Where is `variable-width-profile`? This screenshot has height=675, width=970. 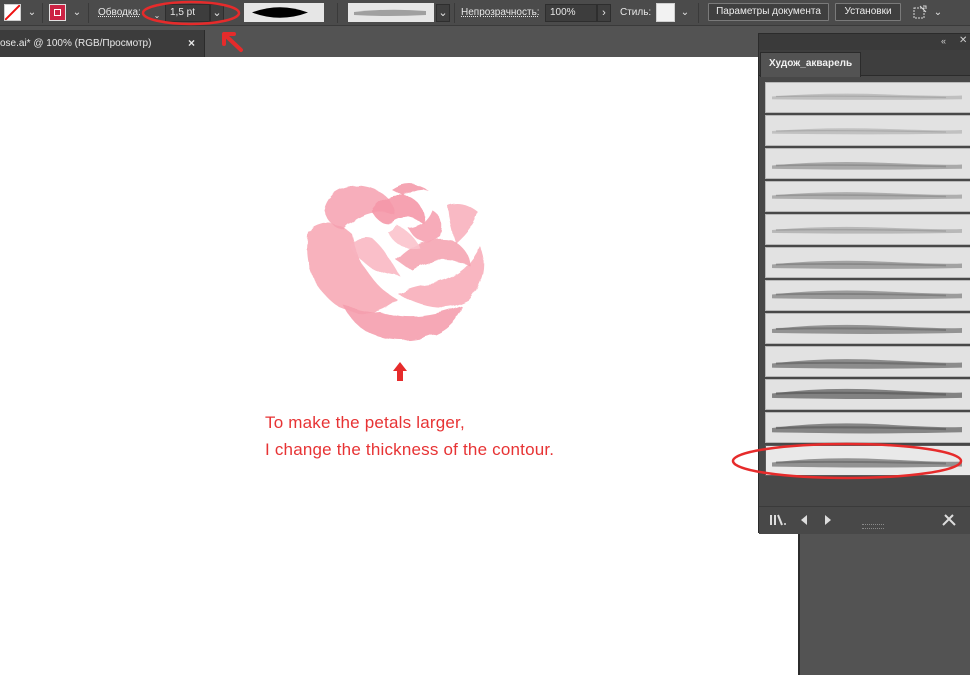 variable-width-profile is located at coordinates (284, 12).